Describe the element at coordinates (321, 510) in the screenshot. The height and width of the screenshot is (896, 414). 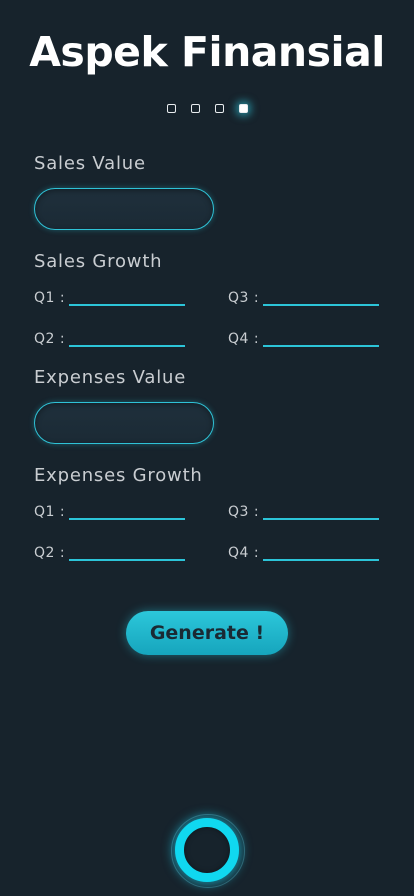
I see `expenses-q3-input` at that location.